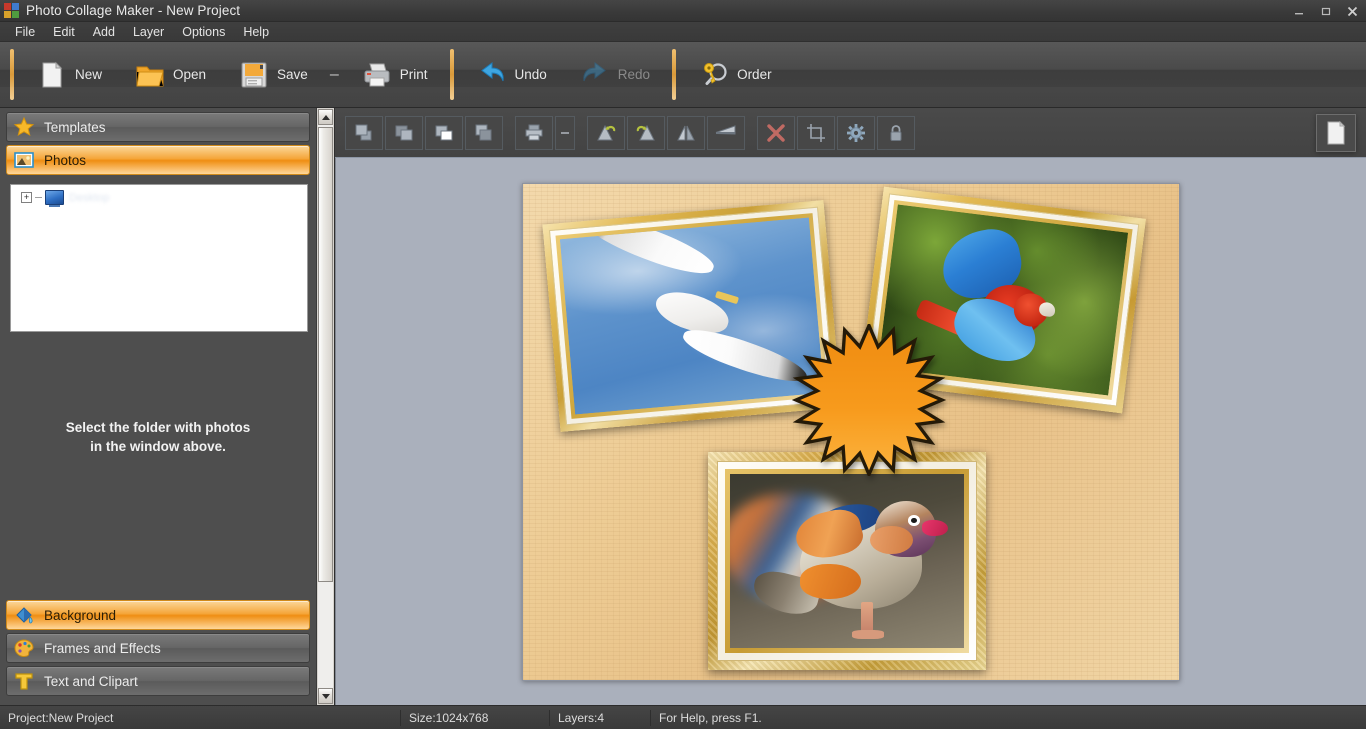  Describe the element at coordinates (256, 32) in the screenshot. I see `menu-help: Help` at that location.